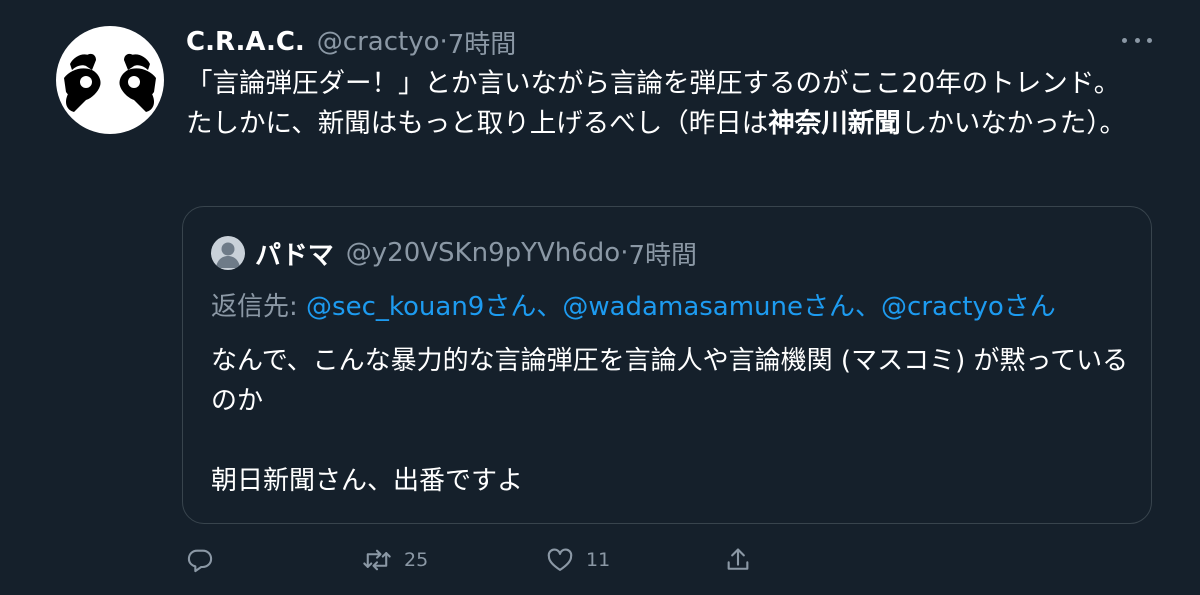  What do you see at coordinates (378, 42) in the screenshot?
I see `user-handle: @cractyo` at bounding box center [378, 42].